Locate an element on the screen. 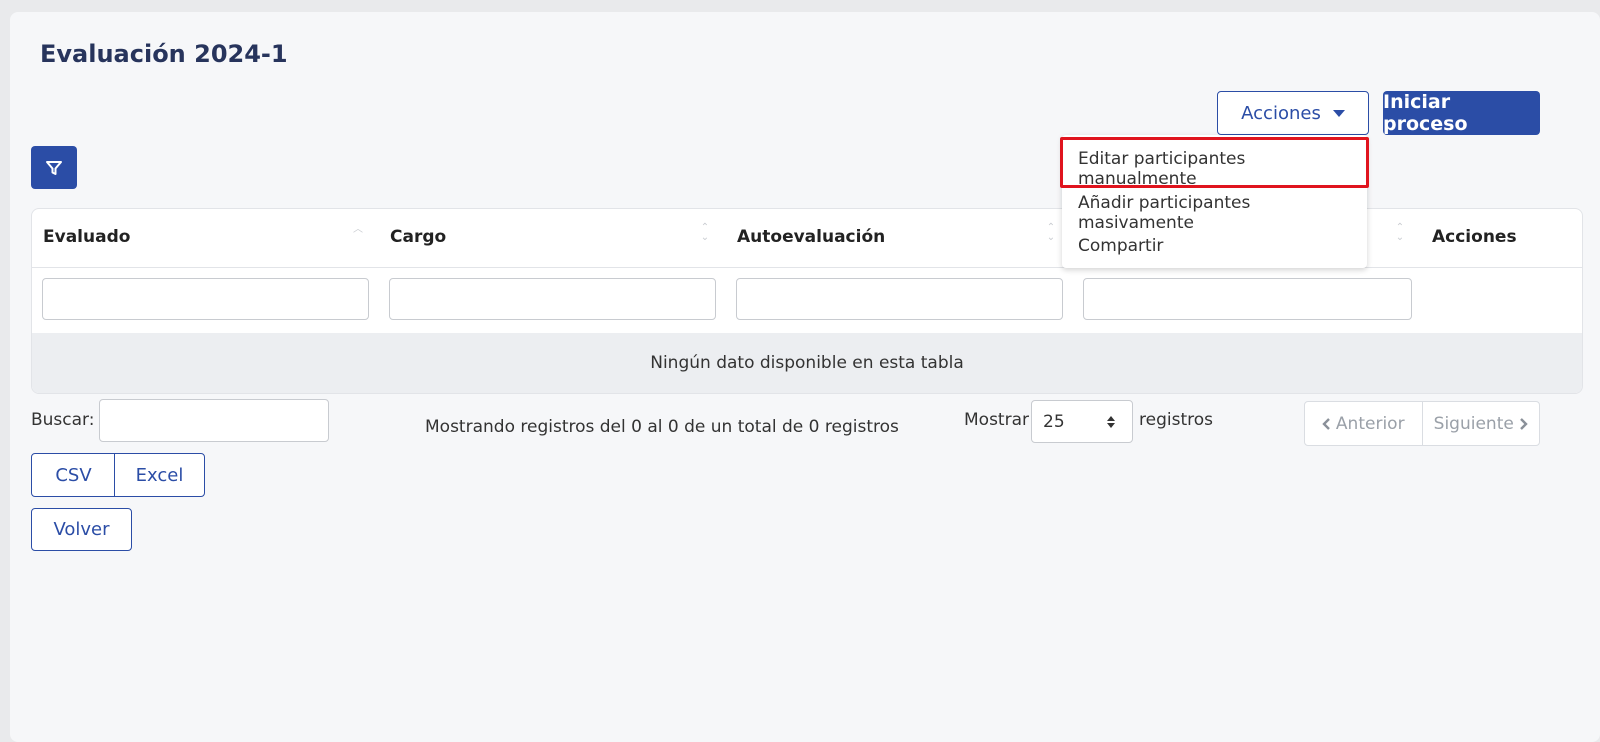 This screenshot has height=742, width=1600. actions-dropdown-button: Acciones is located at coordinates (1293, 113).